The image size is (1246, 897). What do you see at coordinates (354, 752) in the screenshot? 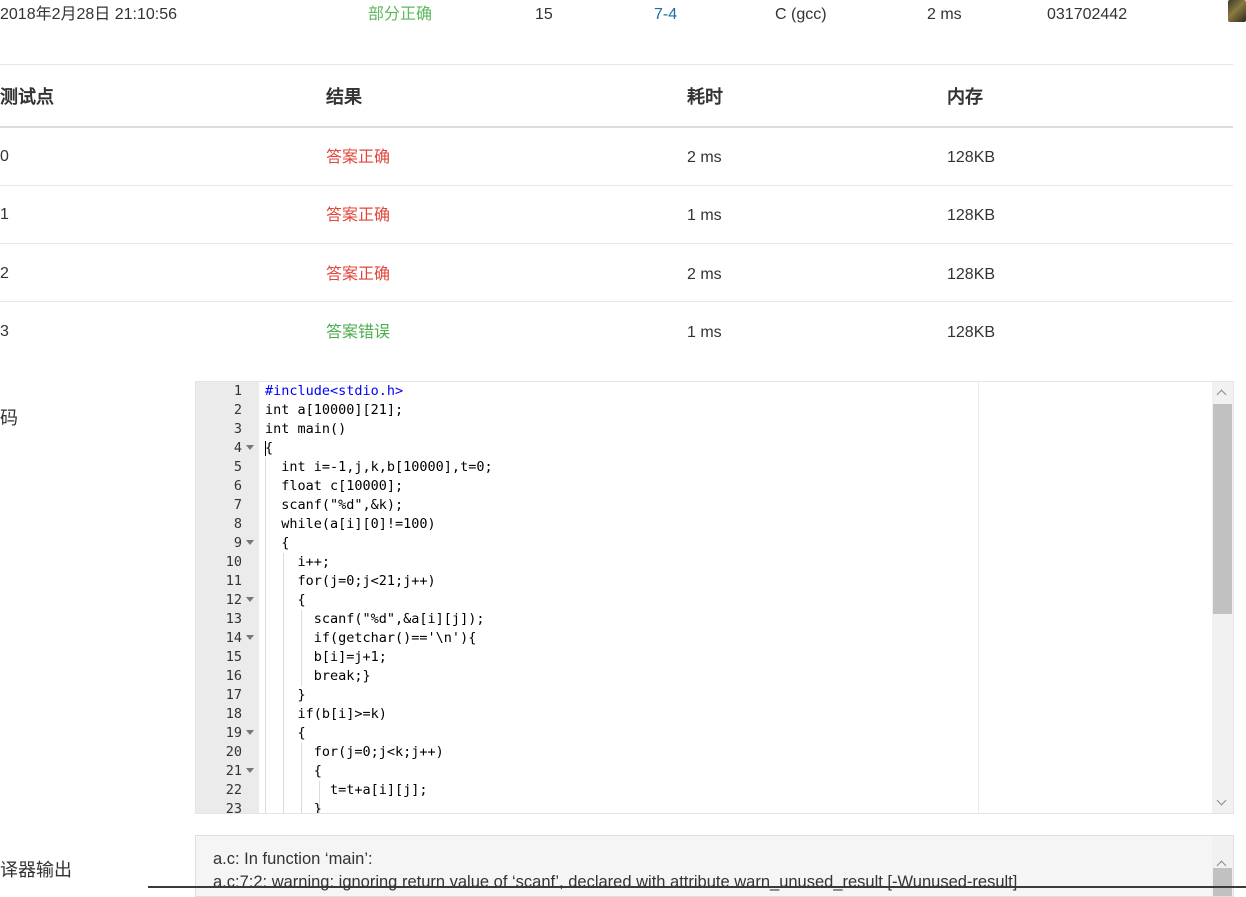
I see `code-text: for(j=0;j<k;j++)` at bounding box center [354, 752].